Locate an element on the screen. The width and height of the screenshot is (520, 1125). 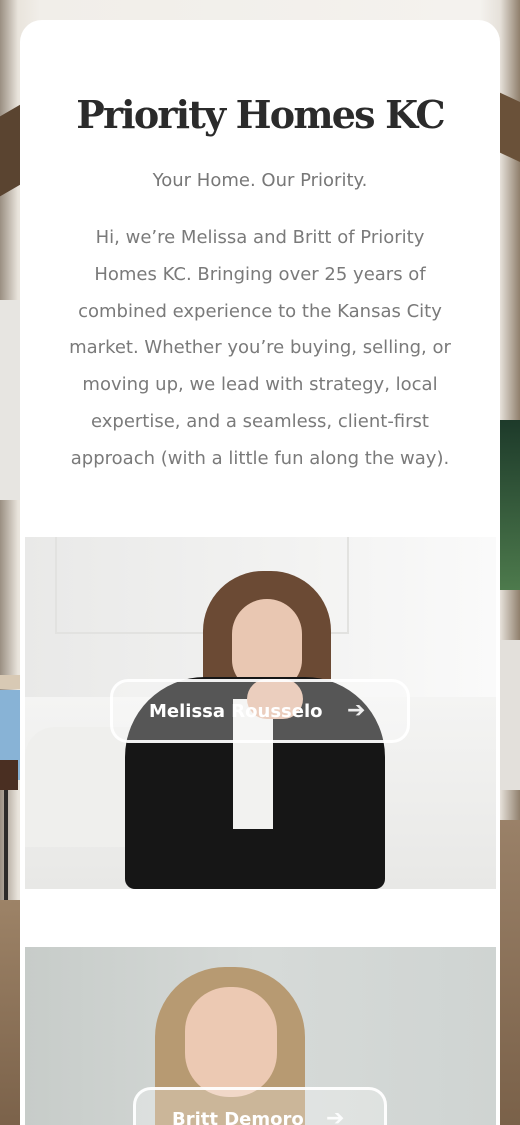
agent-name: Melissa Rousselo is located at coordinates (236, 711).